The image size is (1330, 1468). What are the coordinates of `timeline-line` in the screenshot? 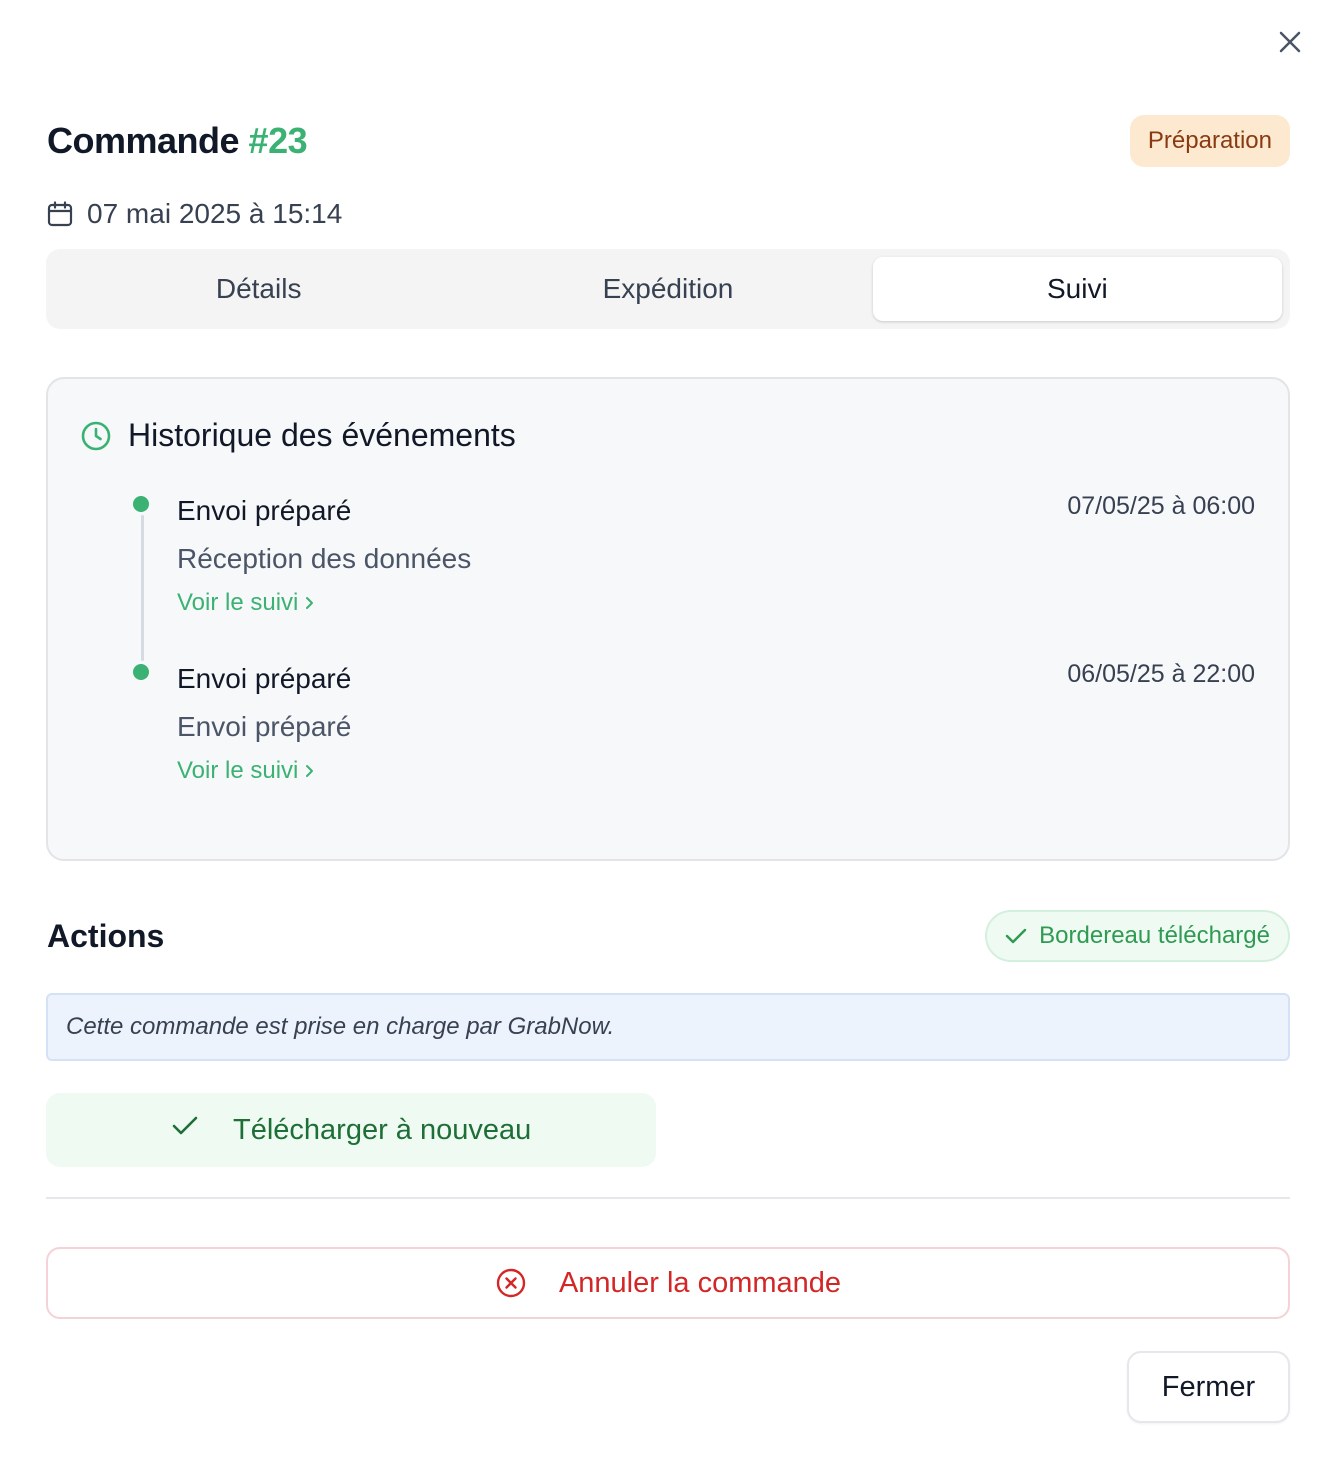 It's located at (142, 588).